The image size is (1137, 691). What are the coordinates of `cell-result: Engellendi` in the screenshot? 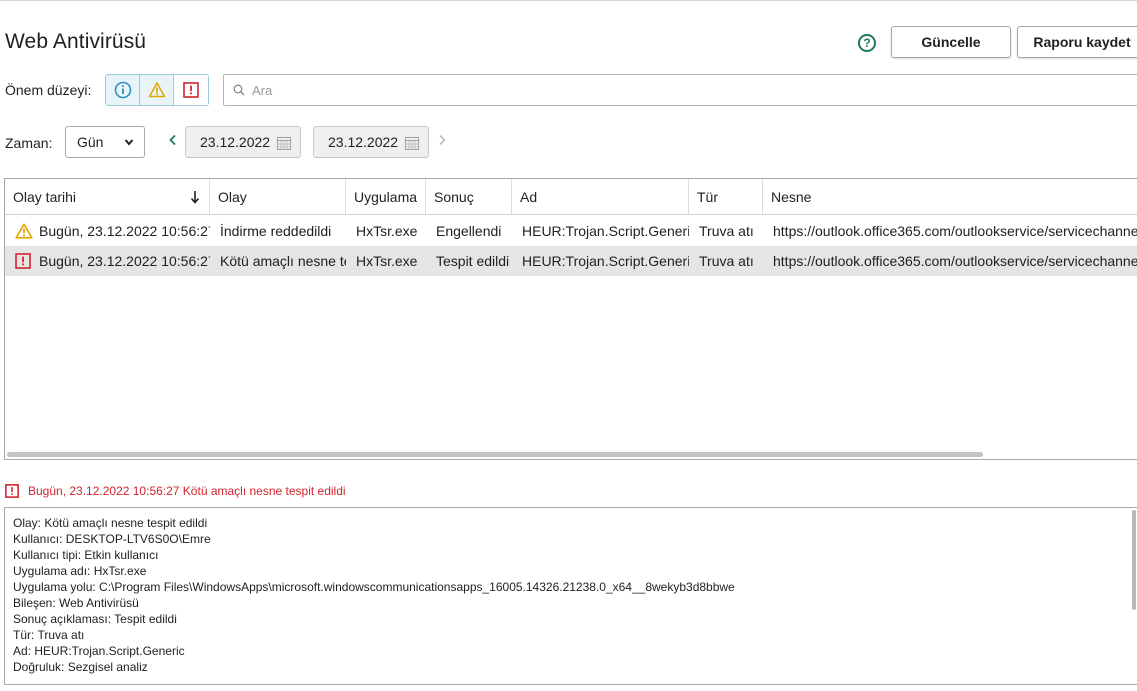 It's located at (469, 231).